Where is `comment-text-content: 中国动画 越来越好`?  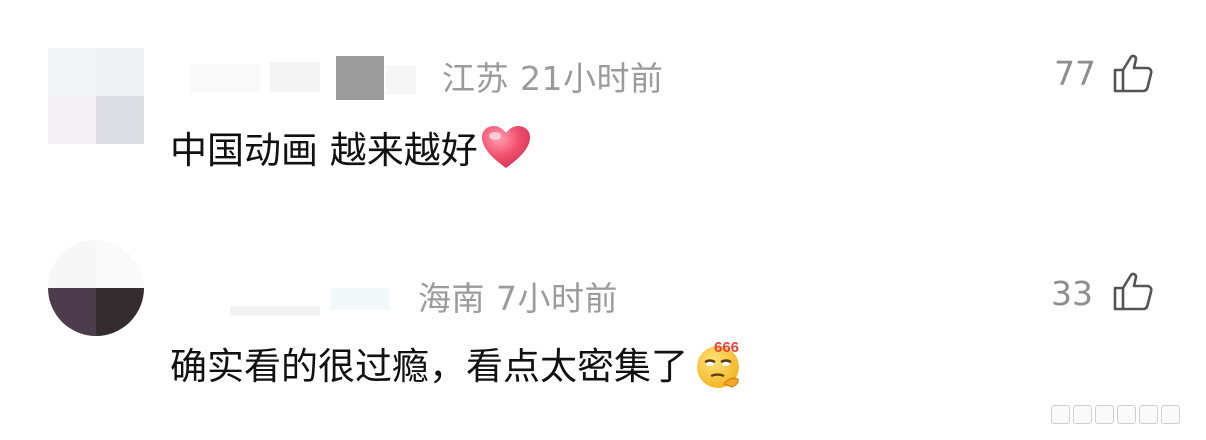 comment-text-content: 中国动画 越来越好 is located at coordinates (324, 150).